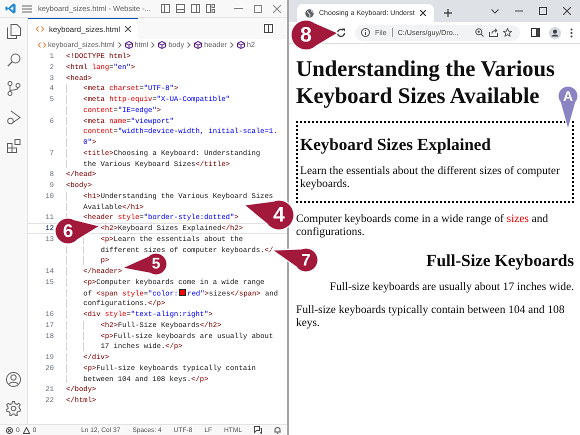 Image resolution: width=580 pixels, height=435 pixels. What do you see at coordinates (500, 261) in the screenshot?
I see `section-heading: Full-Size Keyboards` at bounding box center [500, 261].